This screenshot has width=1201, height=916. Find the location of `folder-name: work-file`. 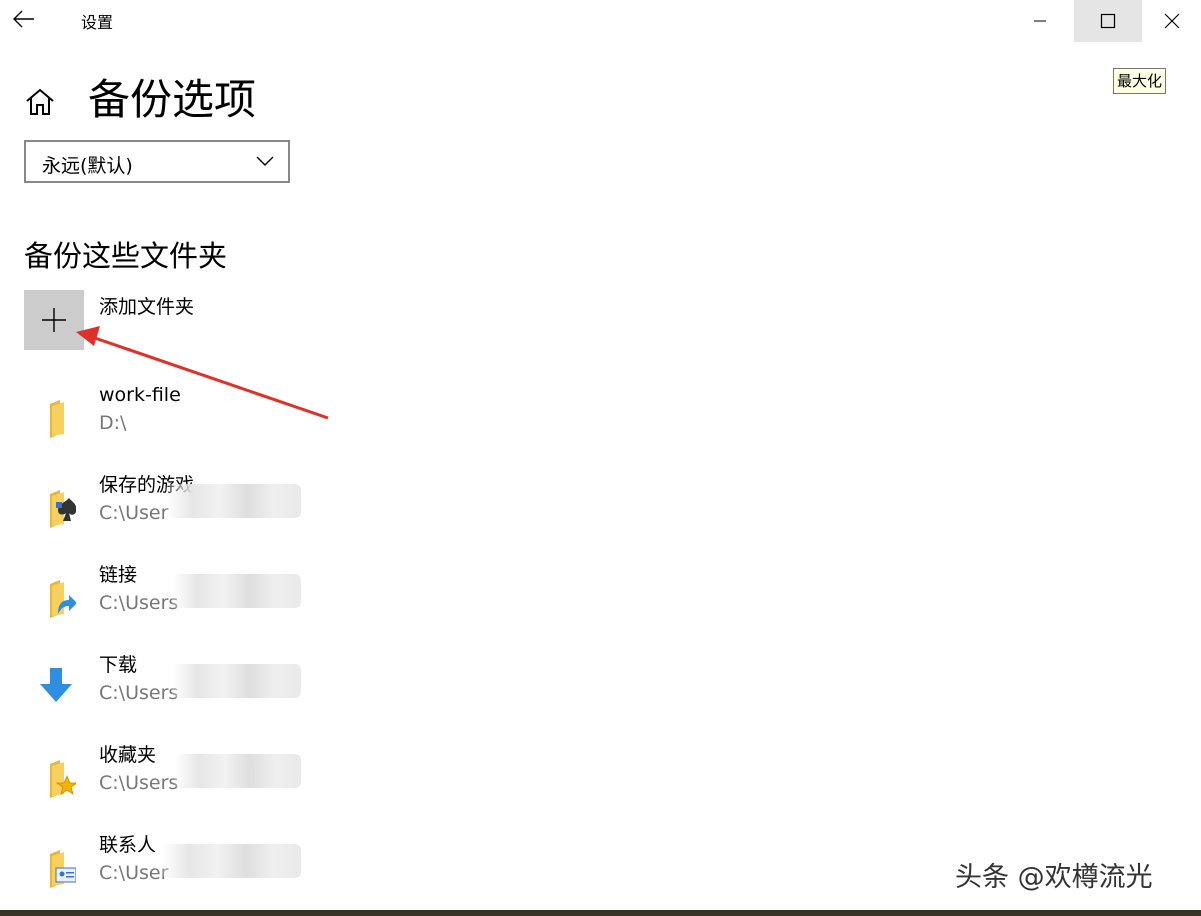

folder-name: work-file is located at coordinates (140, 395).